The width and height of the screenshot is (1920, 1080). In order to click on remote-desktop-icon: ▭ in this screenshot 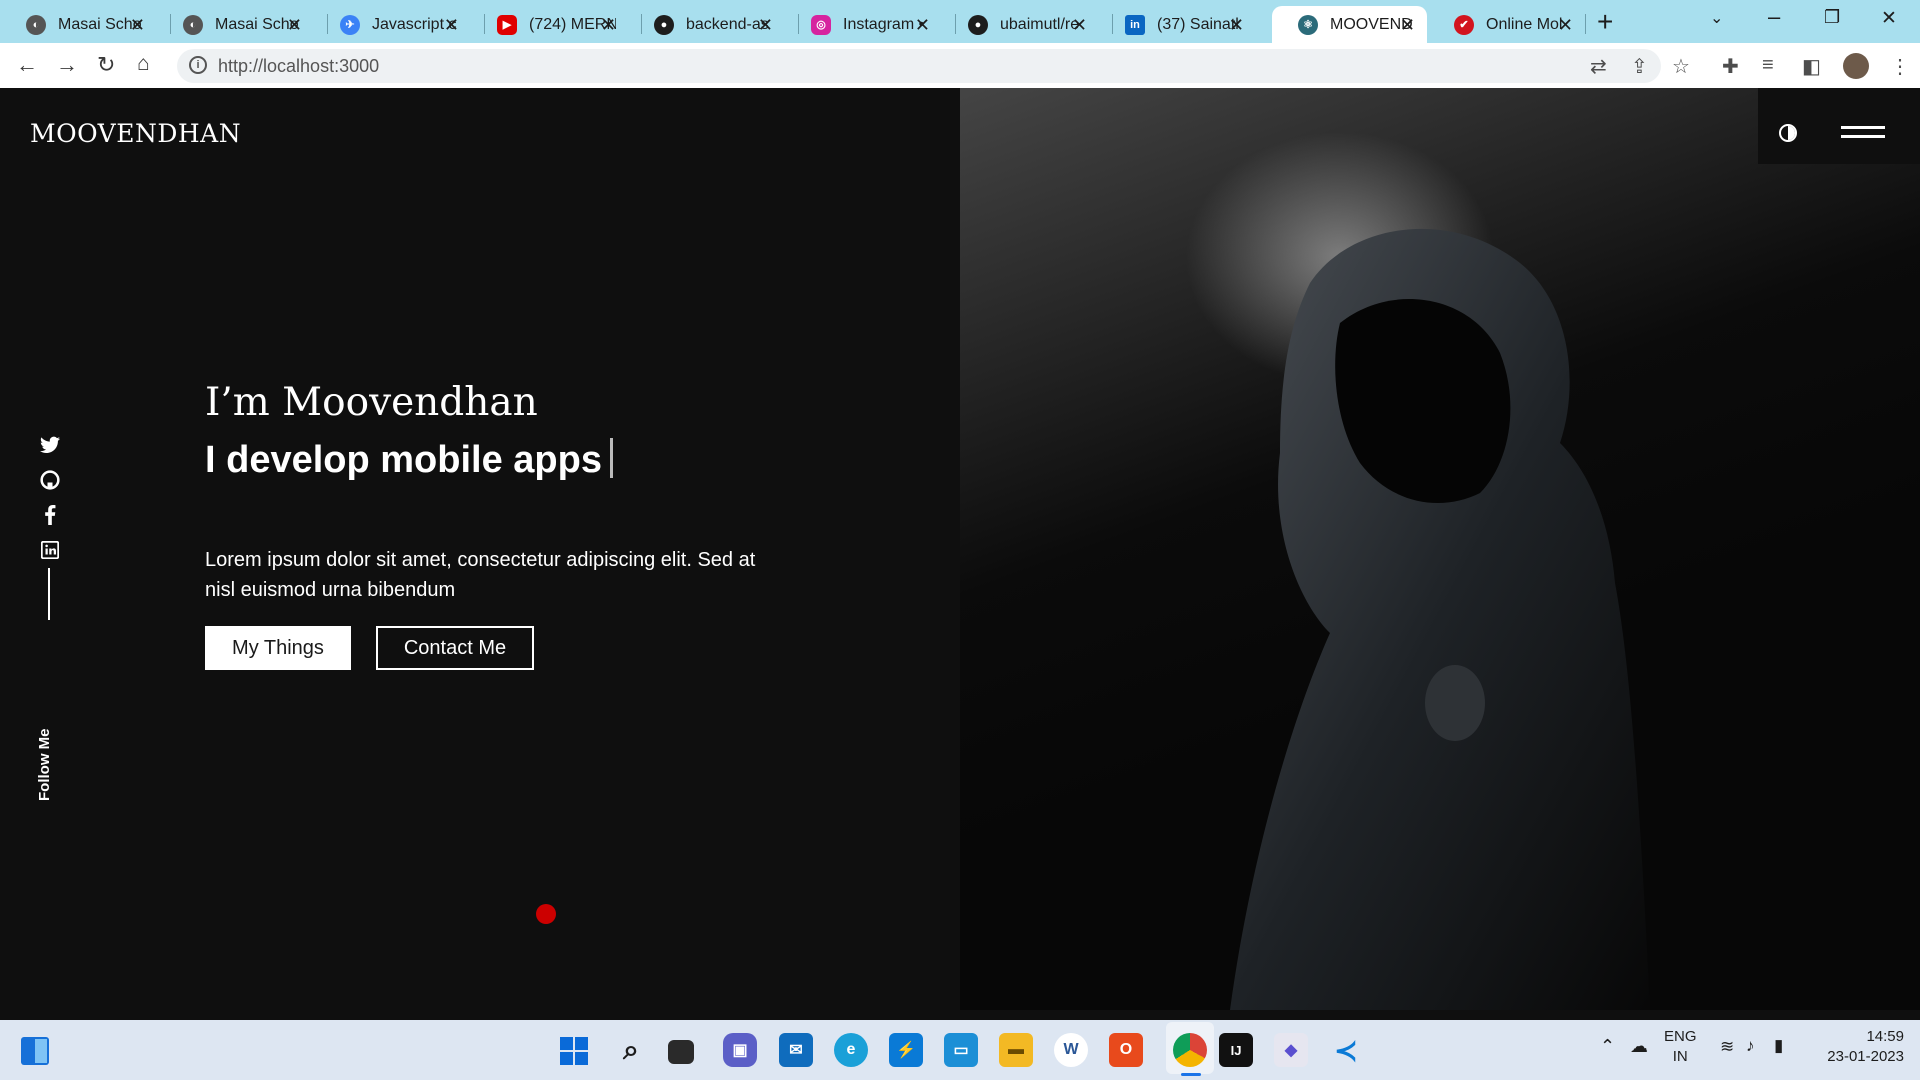, I will do `click(961, 1050)`.